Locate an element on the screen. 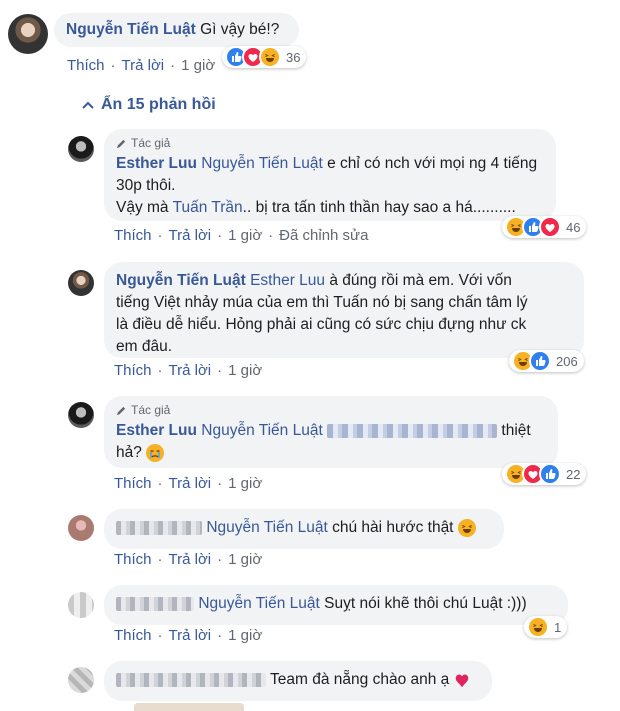 The image size is (620, 711). heart-emoji-icon is located at coordinates (461, 680).